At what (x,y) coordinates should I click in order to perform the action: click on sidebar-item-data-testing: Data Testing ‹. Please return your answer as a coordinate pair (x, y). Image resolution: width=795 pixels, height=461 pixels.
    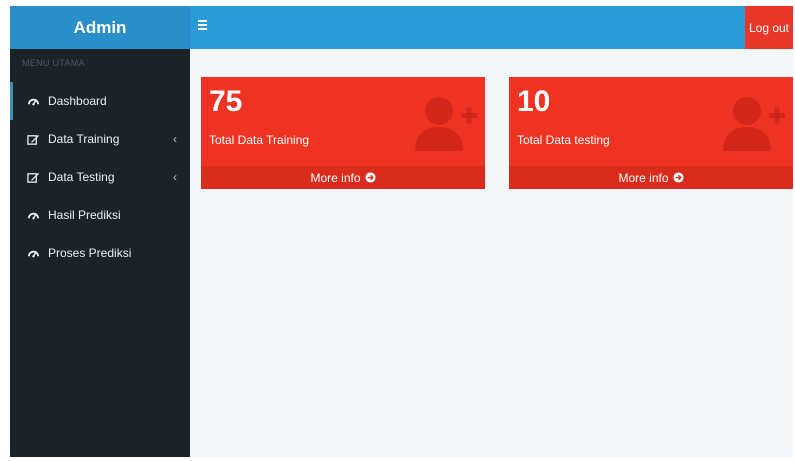
    Looking at the image, I should click on (100, 177).